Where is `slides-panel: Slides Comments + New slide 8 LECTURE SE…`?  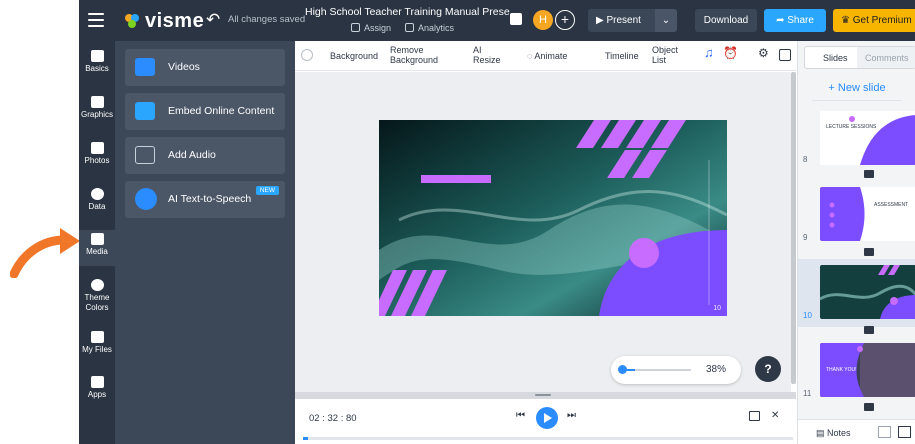
slides-panel: Slides Comments + New slide 8 LECTURE SE… is located at coordinates (856, 242).